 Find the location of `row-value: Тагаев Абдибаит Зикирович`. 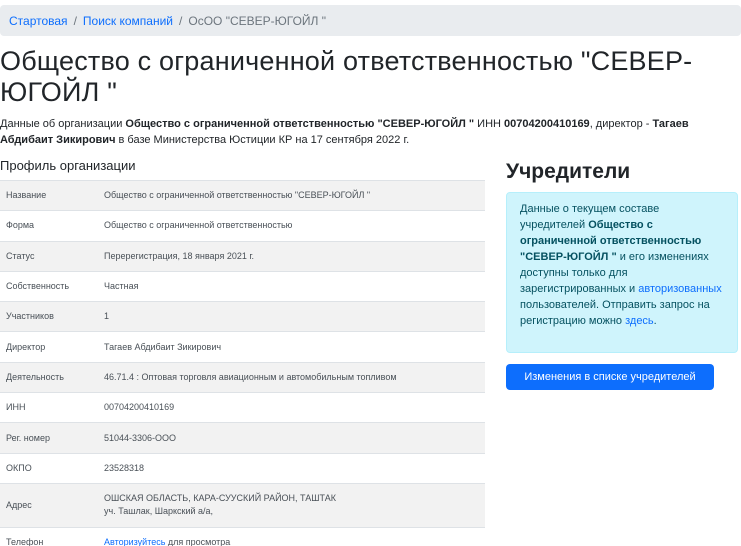

row-value: Тагаев Абдибаит Зикирович is located at coordinates (163, 346).